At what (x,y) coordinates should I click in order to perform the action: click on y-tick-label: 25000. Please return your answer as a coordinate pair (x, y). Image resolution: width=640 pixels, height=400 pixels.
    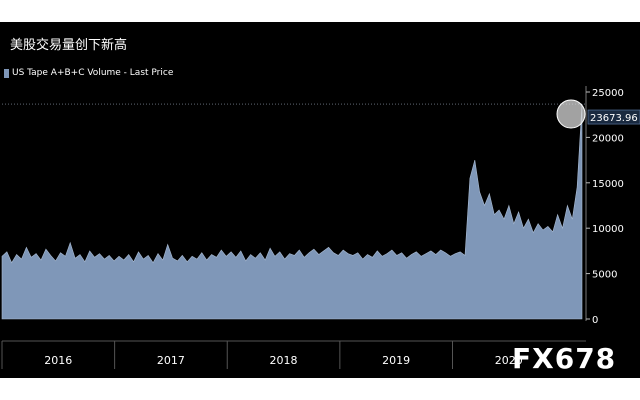
    Looking at the image, I should click on (608, 93).